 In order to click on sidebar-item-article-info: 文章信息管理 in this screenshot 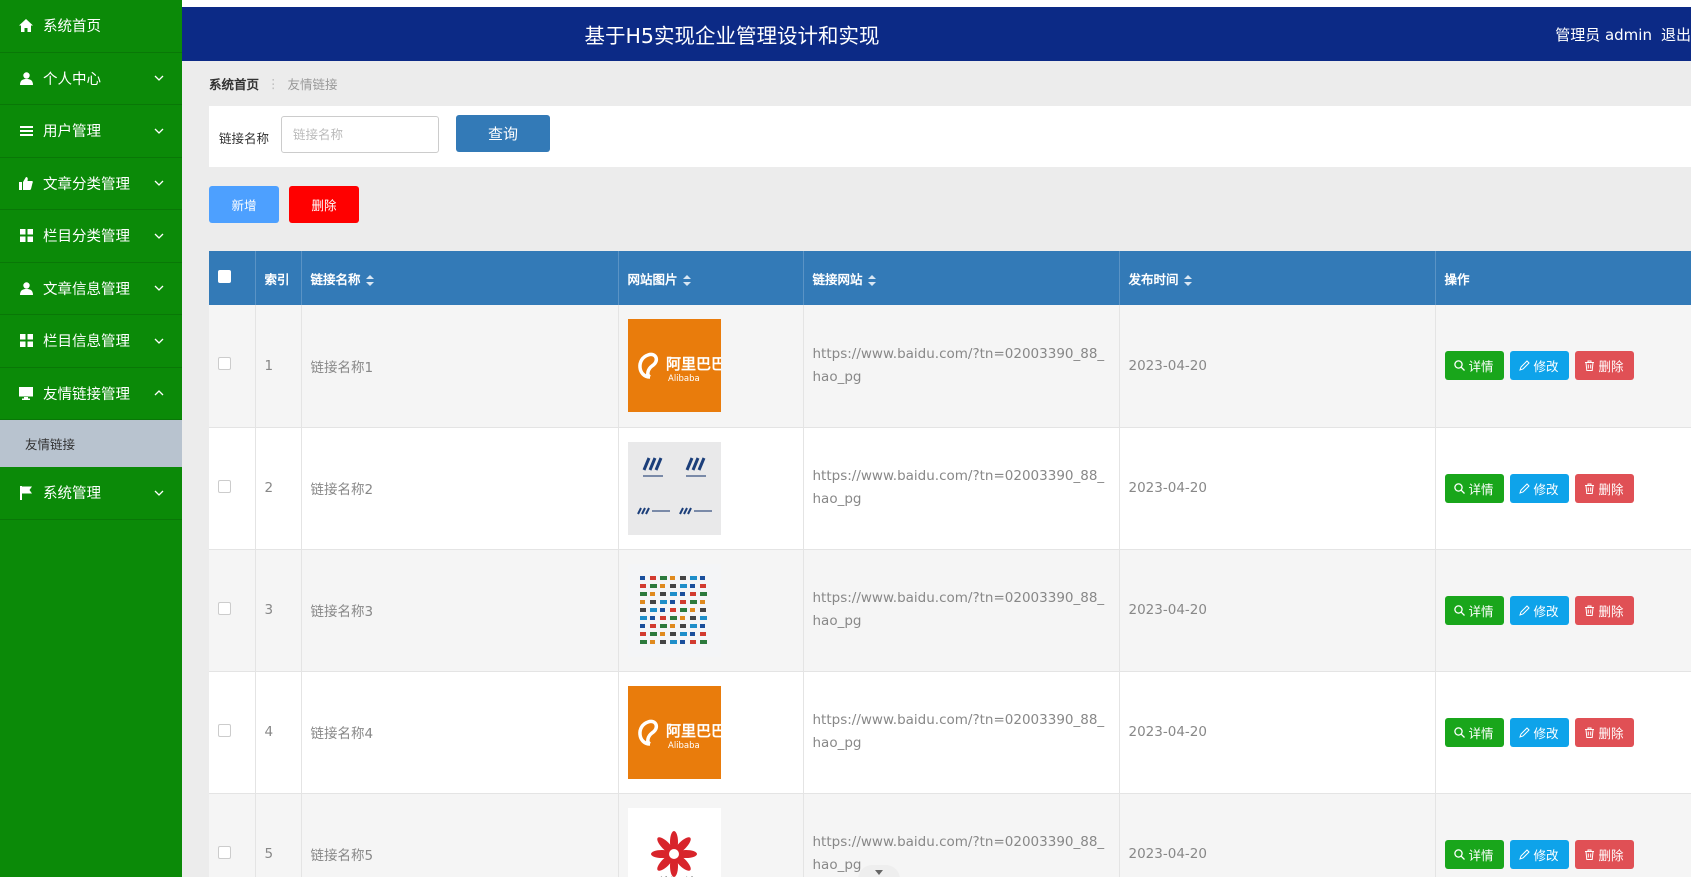, I will do `click(91, 289)`.